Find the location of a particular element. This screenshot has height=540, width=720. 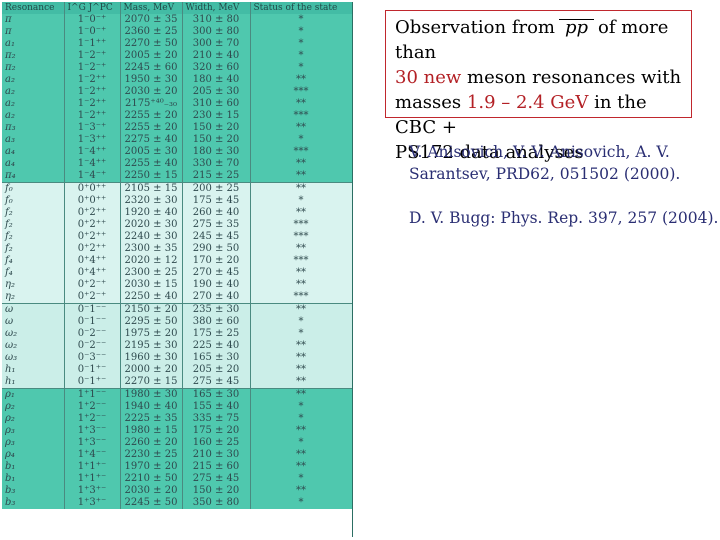

cell-quantum-numbers: 1⁻2⁺⁺ is located at coordinates (92, 92).